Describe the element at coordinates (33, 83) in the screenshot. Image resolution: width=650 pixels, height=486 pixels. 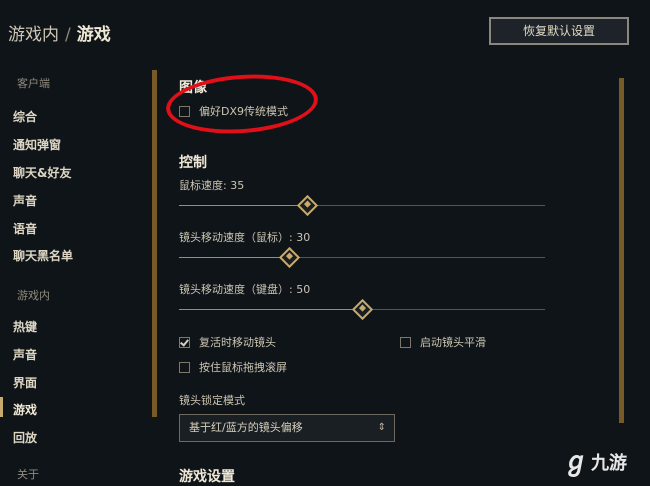
I see `sidebar-heading-client: 客户端` at that location.